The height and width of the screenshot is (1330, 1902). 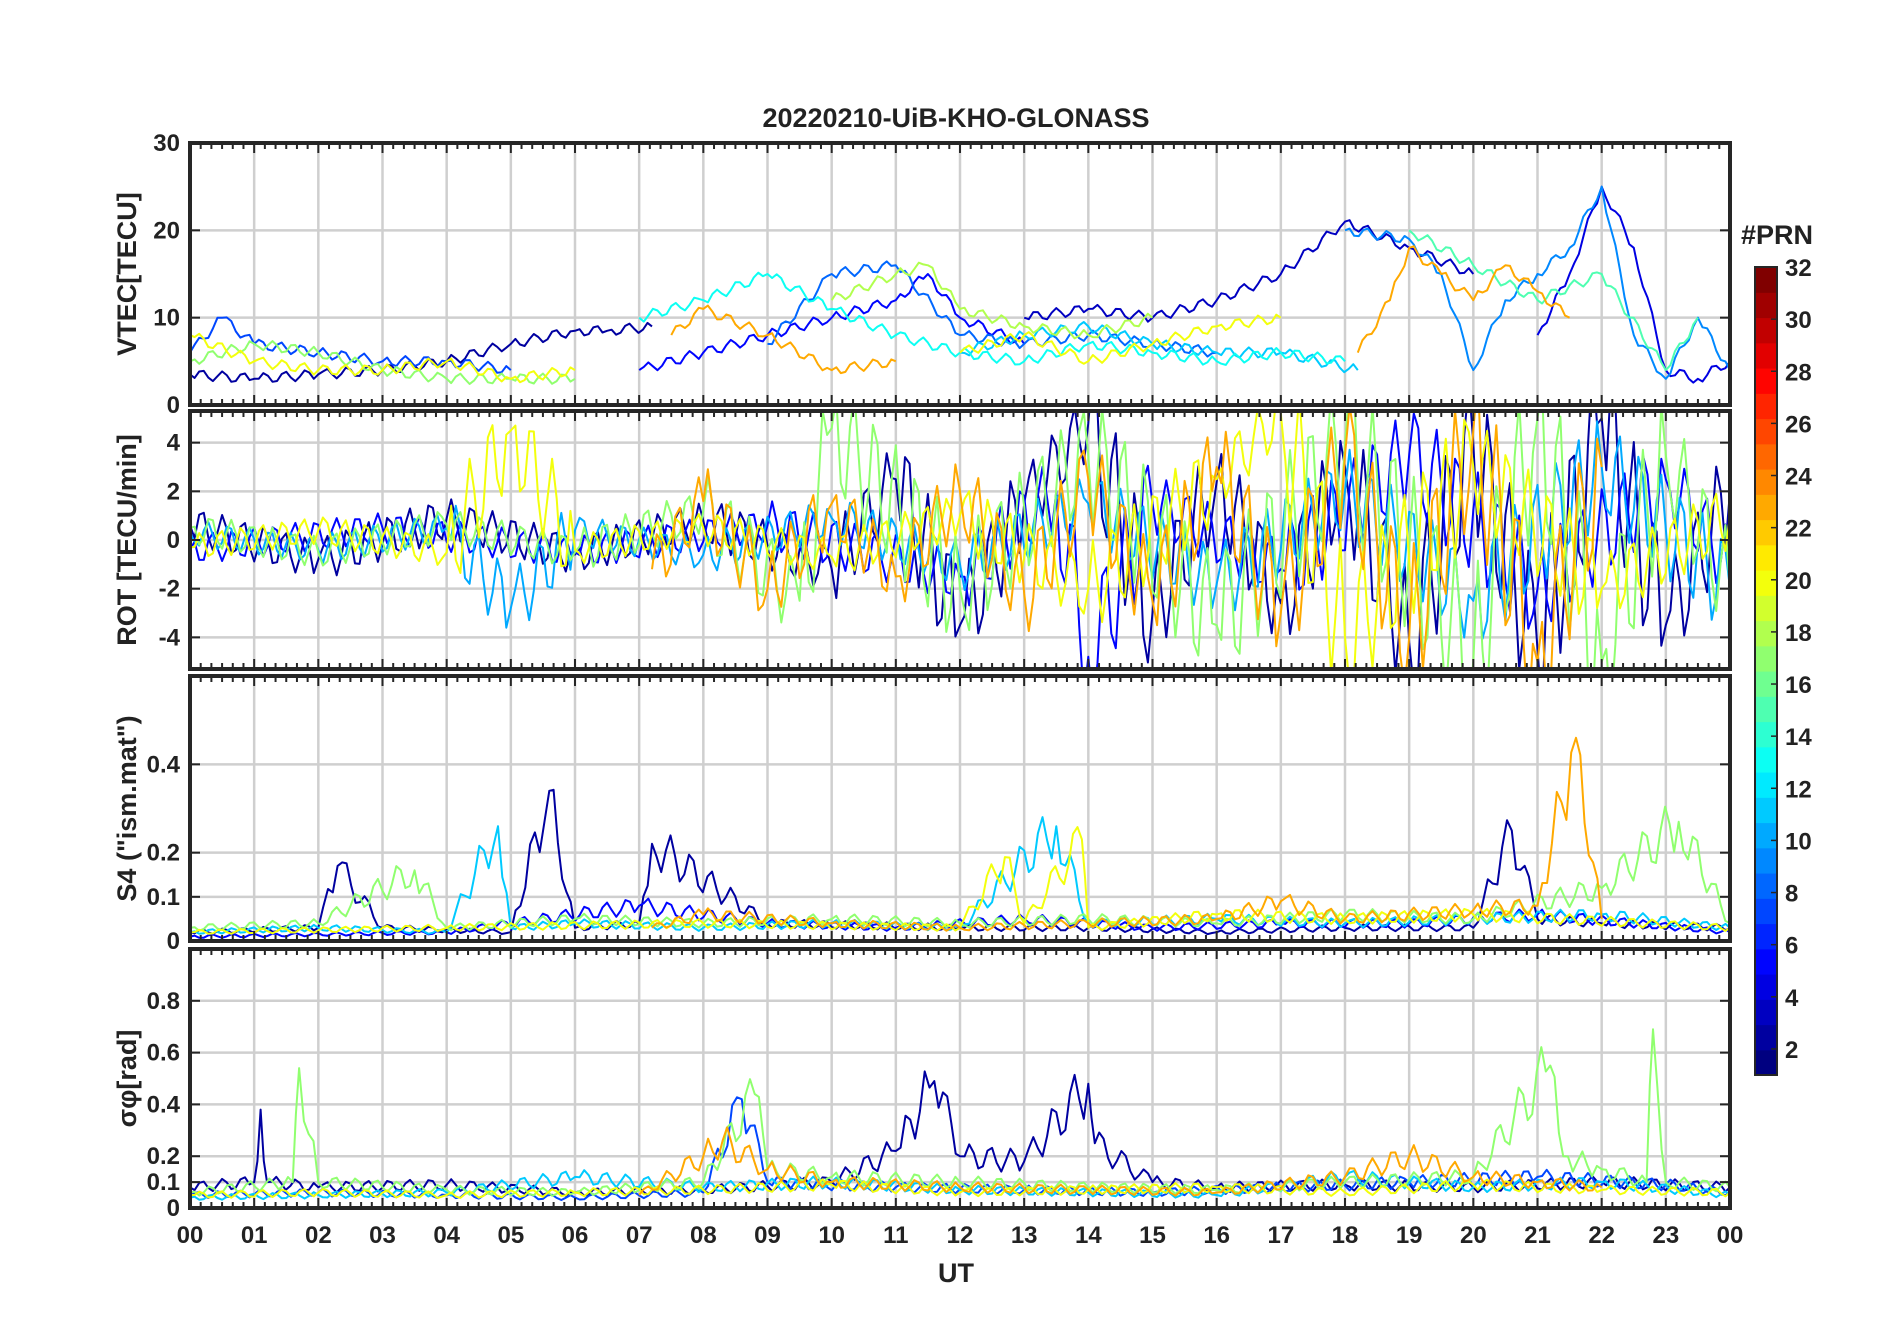 What do you see at coordinates (1024, 1235) in the screenshot?
I see `x-tick-label: 13` at bounding box center [1024, 1235].